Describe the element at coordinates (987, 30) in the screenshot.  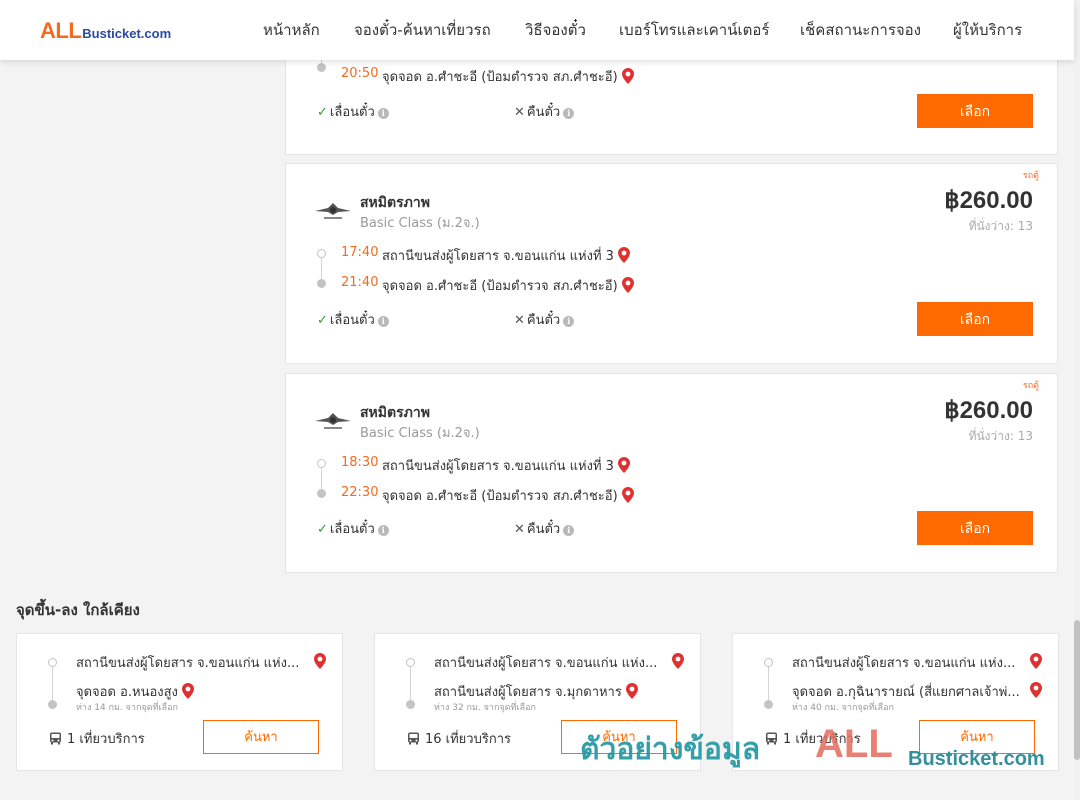
I see `nav-operators: ผู้ให้บริการ` at that location.